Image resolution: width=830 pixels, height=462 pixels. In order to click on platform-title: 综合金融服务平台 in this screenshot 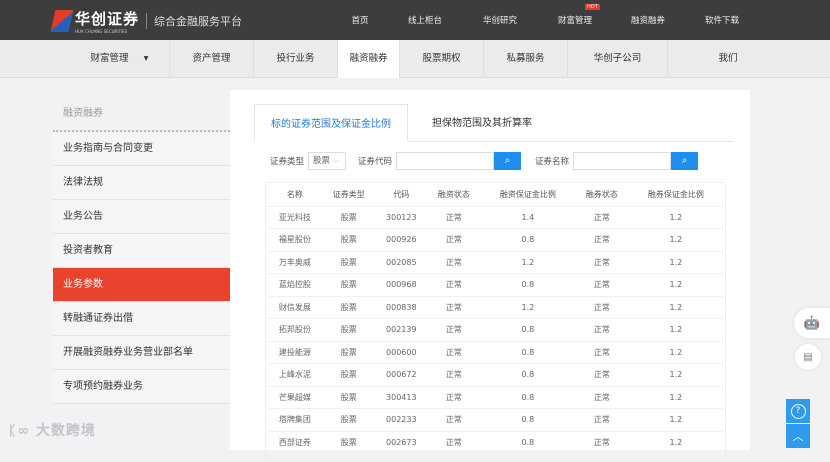, I will do `click(198, 21)`.